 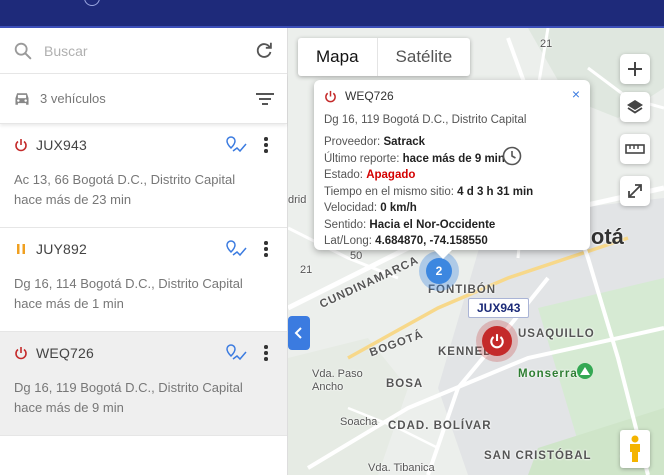 I want to click on map-label-ciudad-bolivar: CDAD. BOLÍVAR, so click(x=440, y=426).